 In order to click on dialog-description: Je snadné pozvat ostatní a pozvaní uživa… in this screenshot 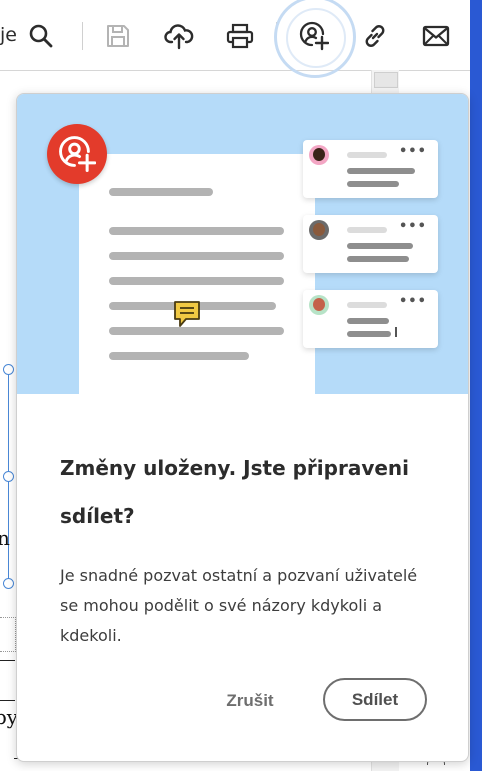, I will do `click(239, 605)`.